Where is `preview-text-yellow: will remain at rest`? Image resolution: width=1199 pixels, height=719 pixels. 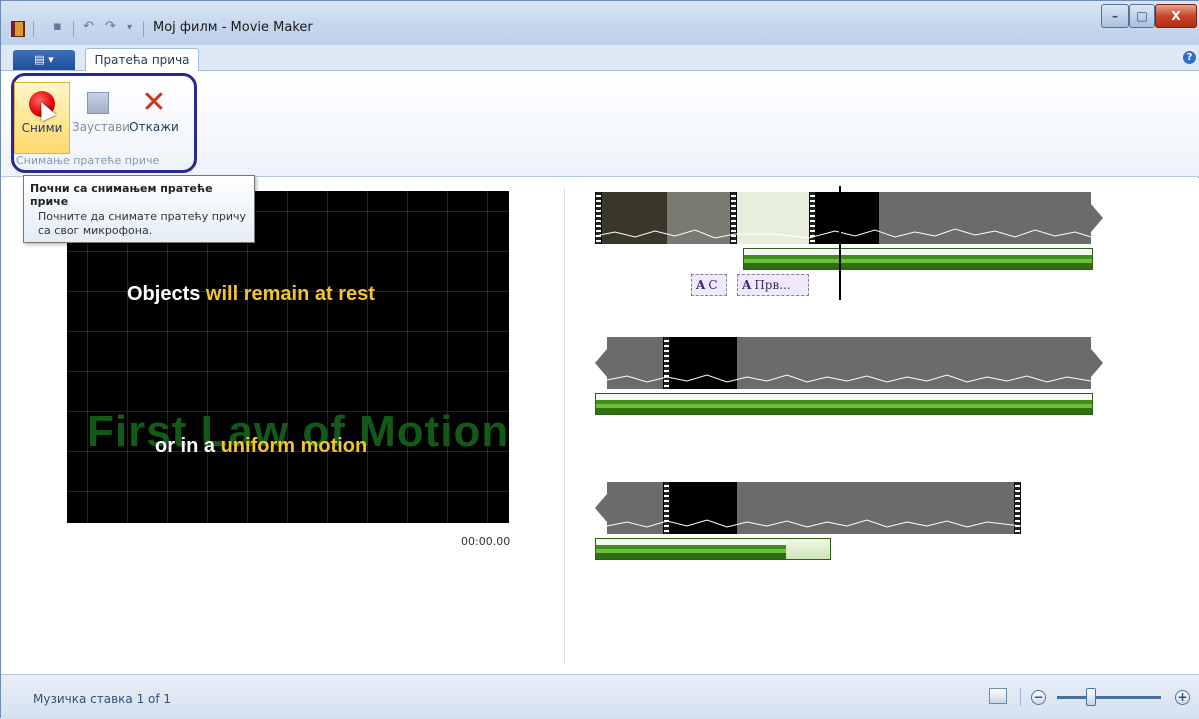
preview-text-yellow: will remain at rest is located at coordinates (290, 294).